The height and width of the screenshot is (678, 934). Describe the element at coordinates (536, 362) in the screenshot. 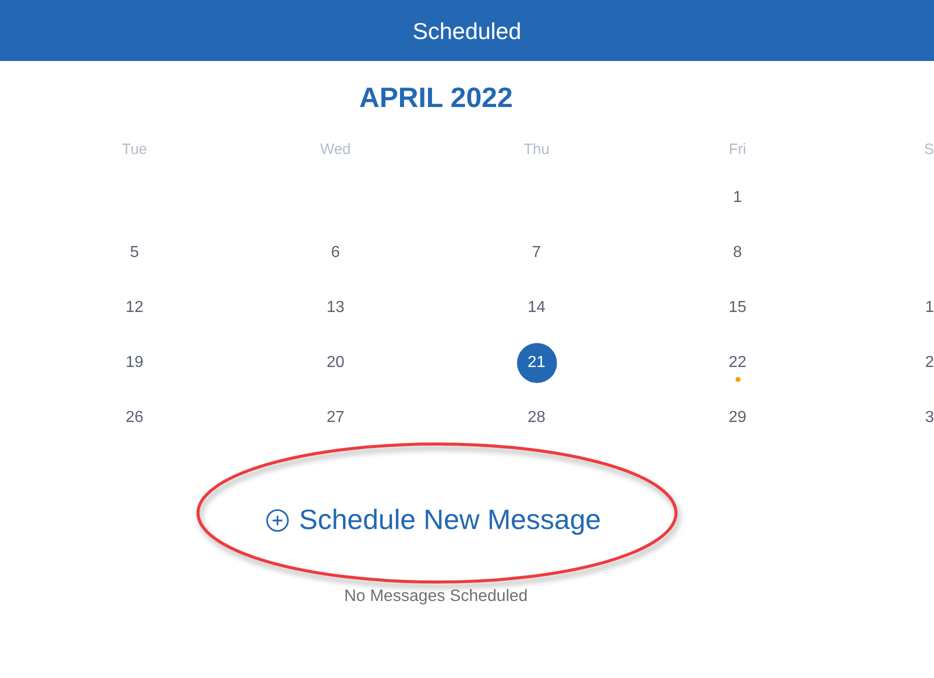

I see `selected-date: 21` at that location.